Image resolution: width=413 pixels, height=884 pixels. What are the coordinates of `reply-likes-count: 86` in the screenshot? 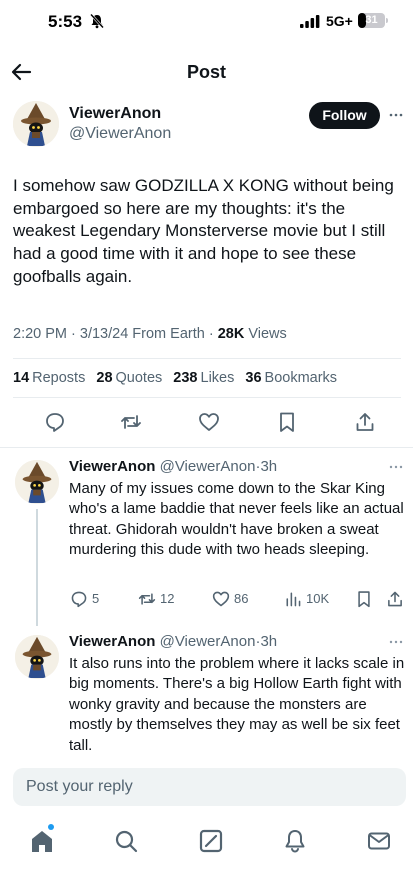 It's located at (241, 598).